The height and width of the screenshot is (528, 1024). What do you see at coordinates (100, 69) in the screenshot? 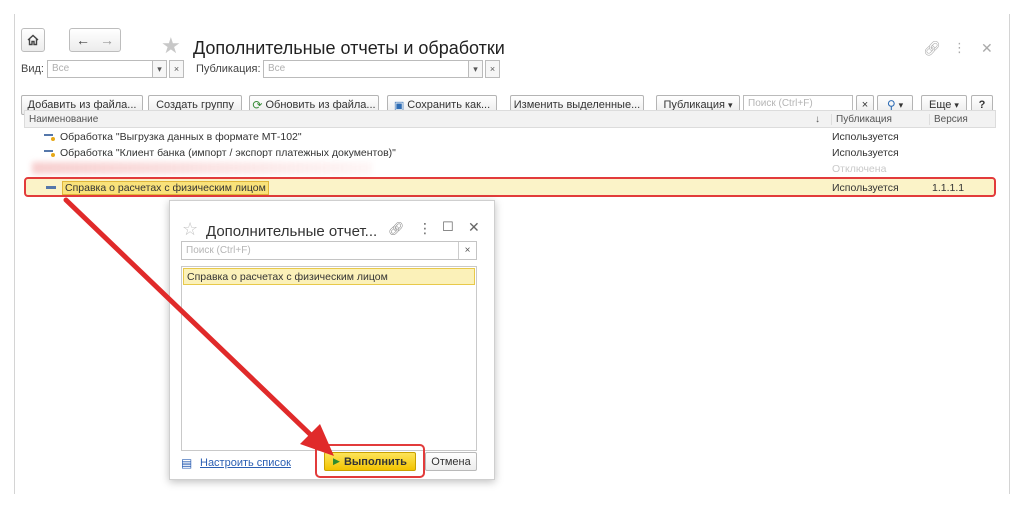
I see `view-combo: Все` at bounding box center [100, 69].